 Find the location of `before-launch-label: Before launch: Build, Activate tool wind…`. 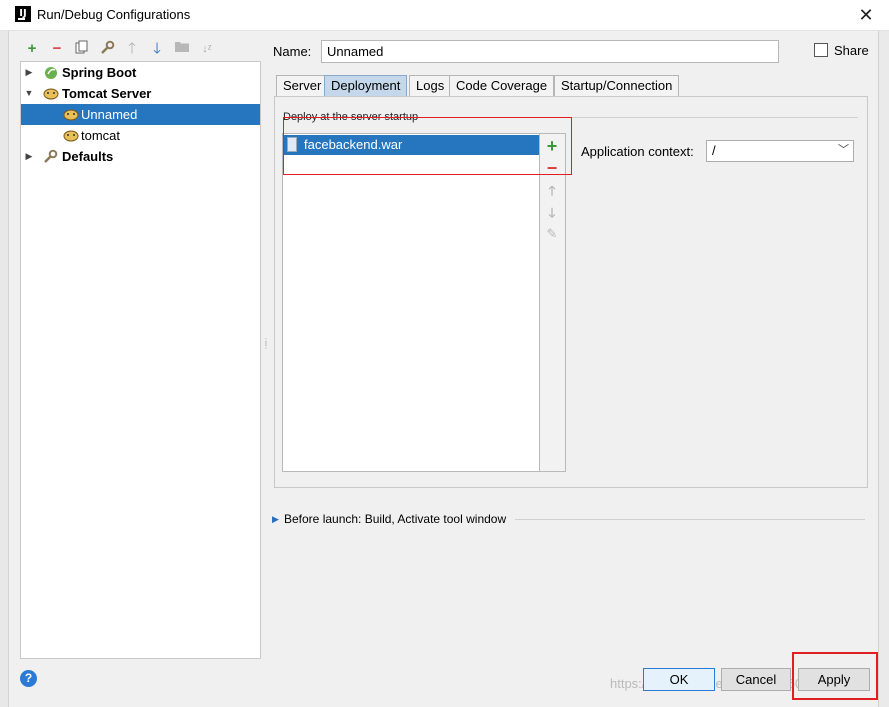

before-launch-label: Before launch: Build, Activate tool wind… is located at coordinates (395, 519).